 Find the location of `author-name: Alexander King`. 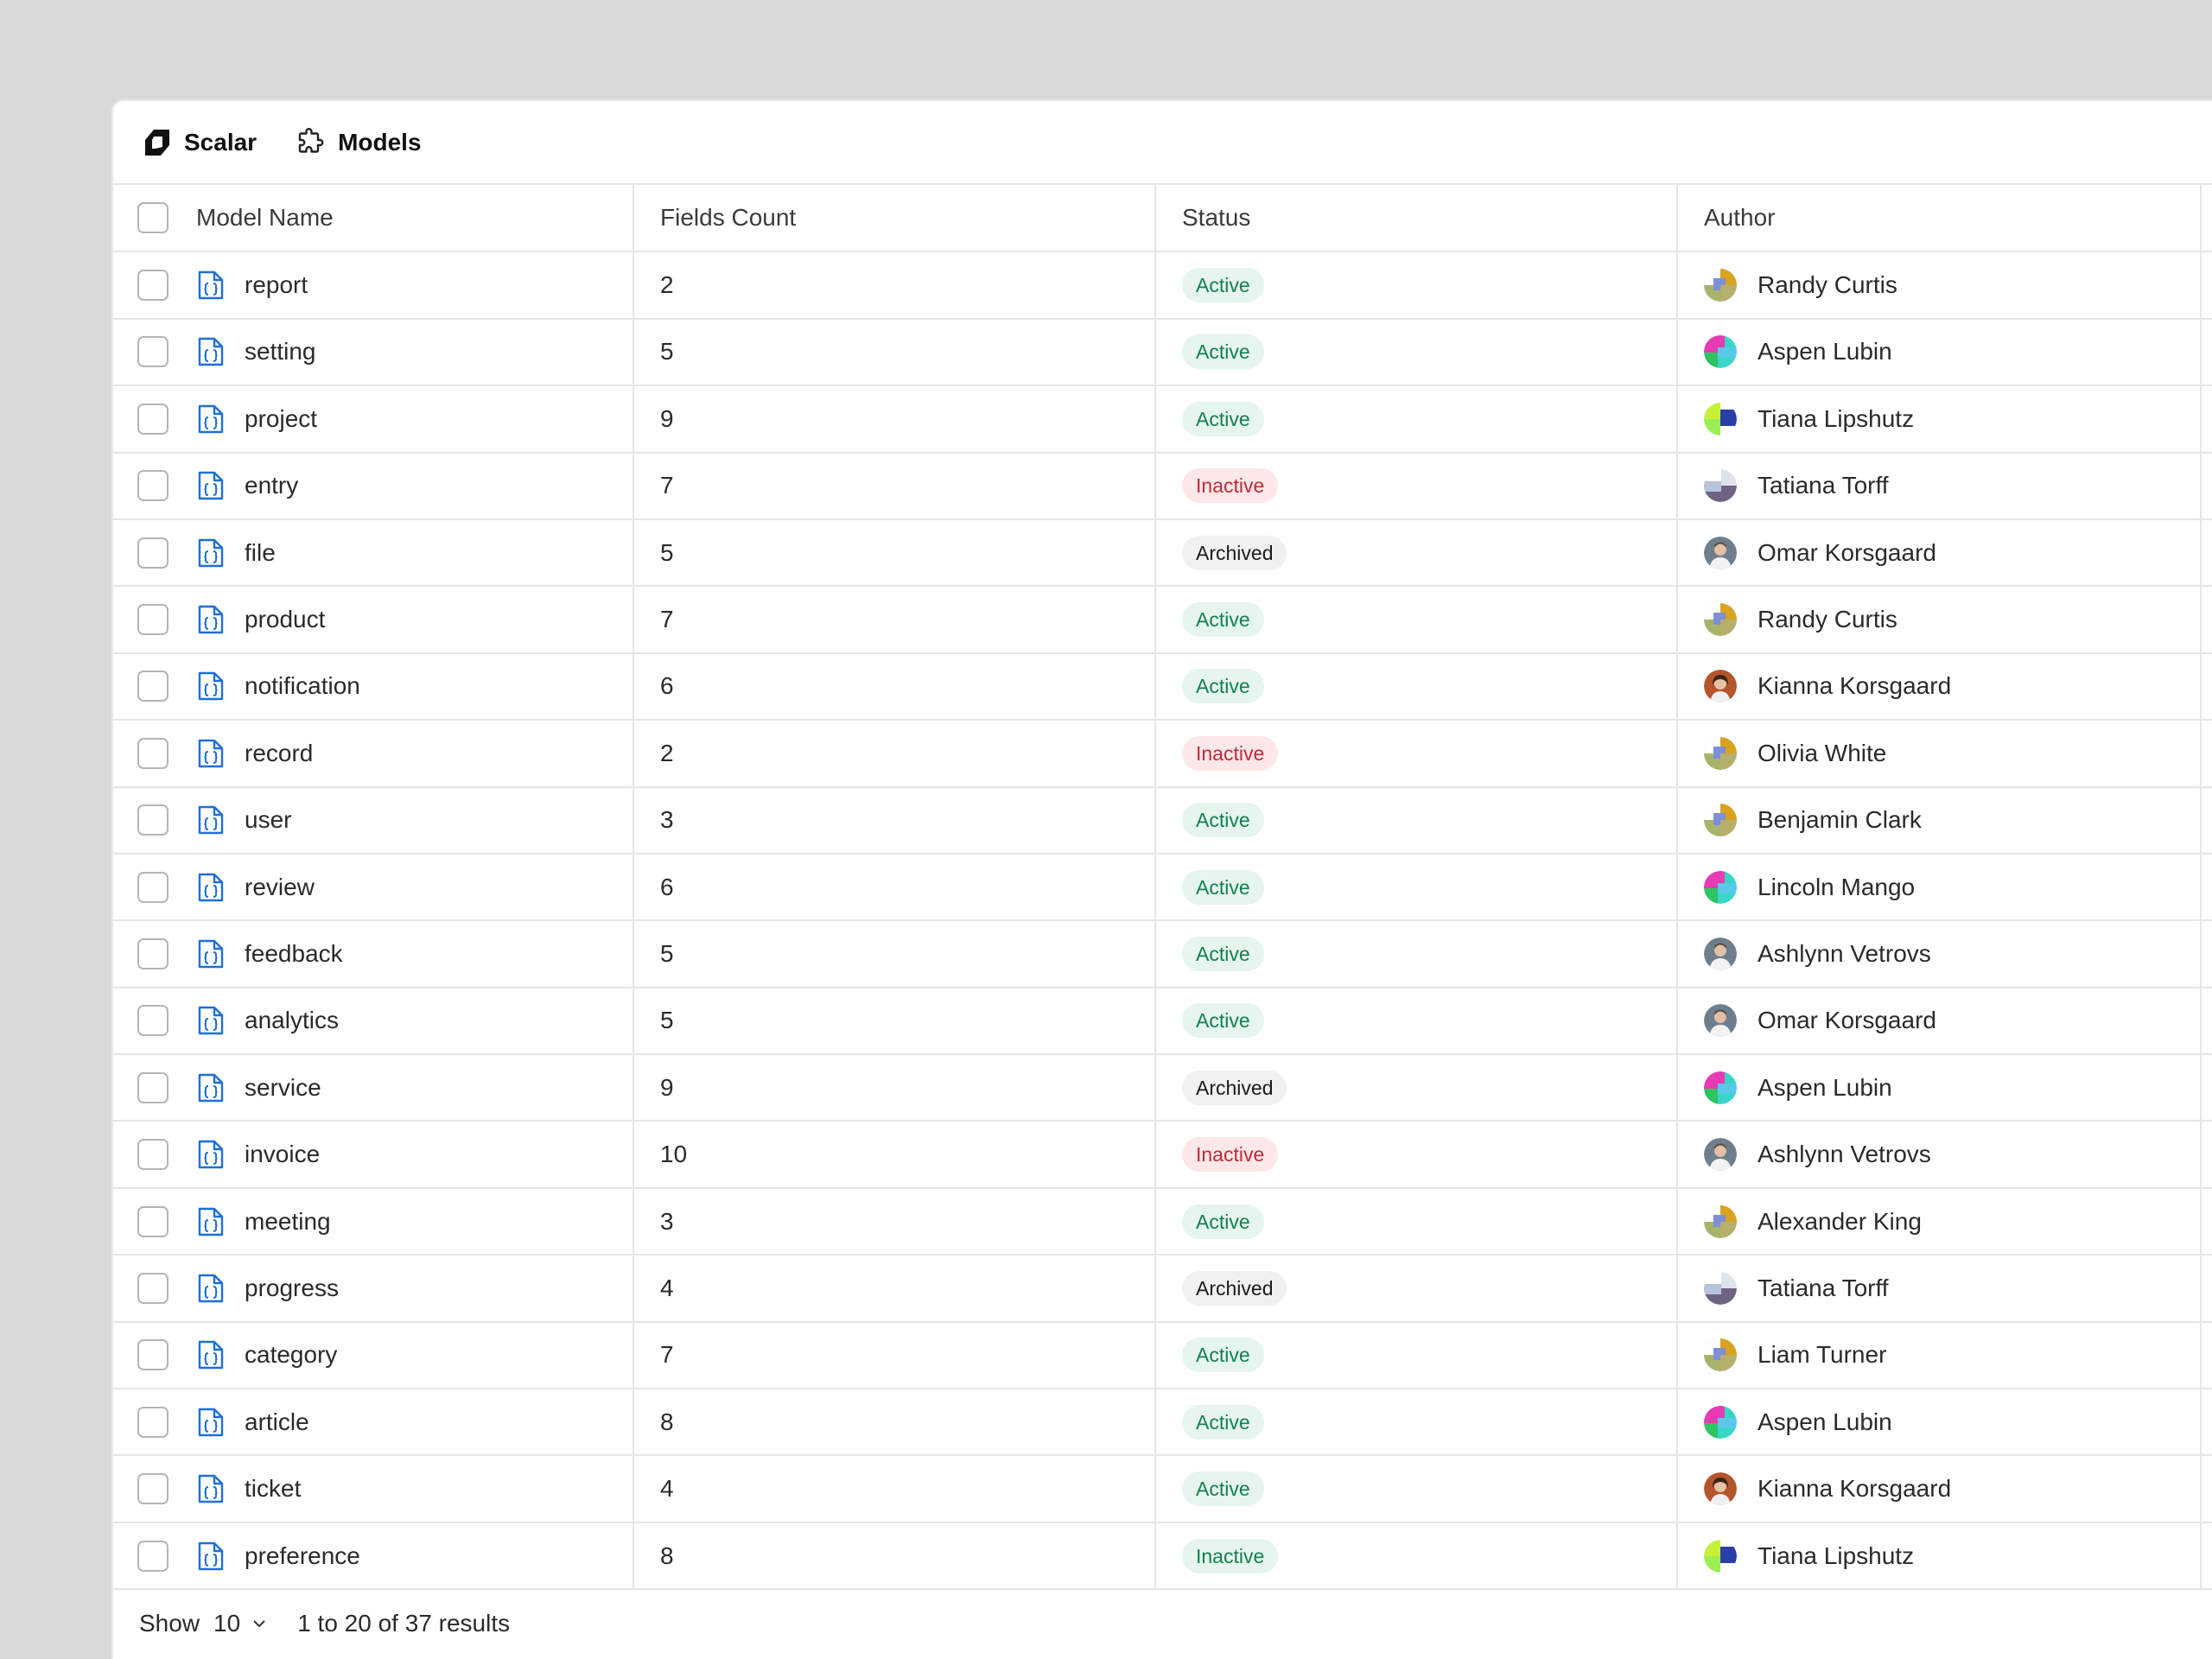

author-name: Alexander King is located at coordinates (1840, 1221).